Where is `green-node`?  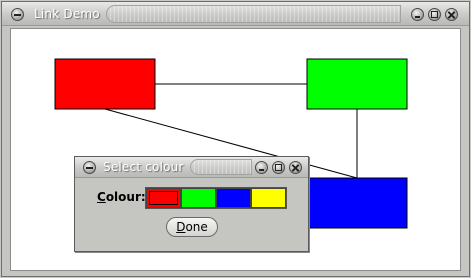
green-node is located at coordinates (357, 84).